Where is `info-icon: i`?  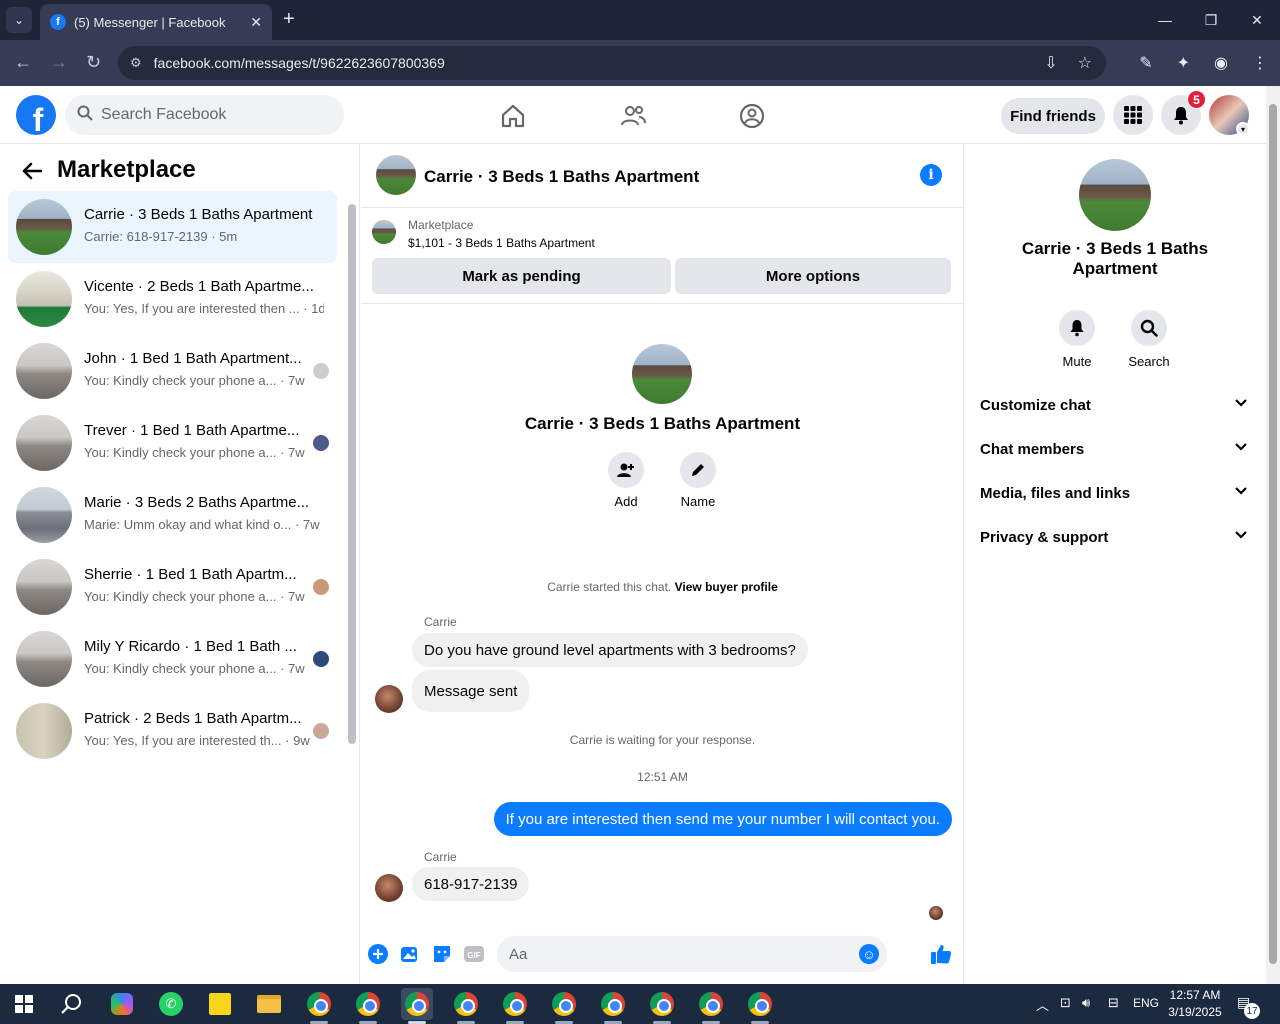 info-icon: i is located at coordinates (931, 175).